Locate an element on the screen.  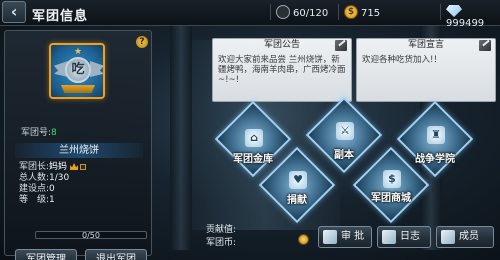
declaration-text: 欢迎各种吃货加入!！ is located at coordinates (402, 60).